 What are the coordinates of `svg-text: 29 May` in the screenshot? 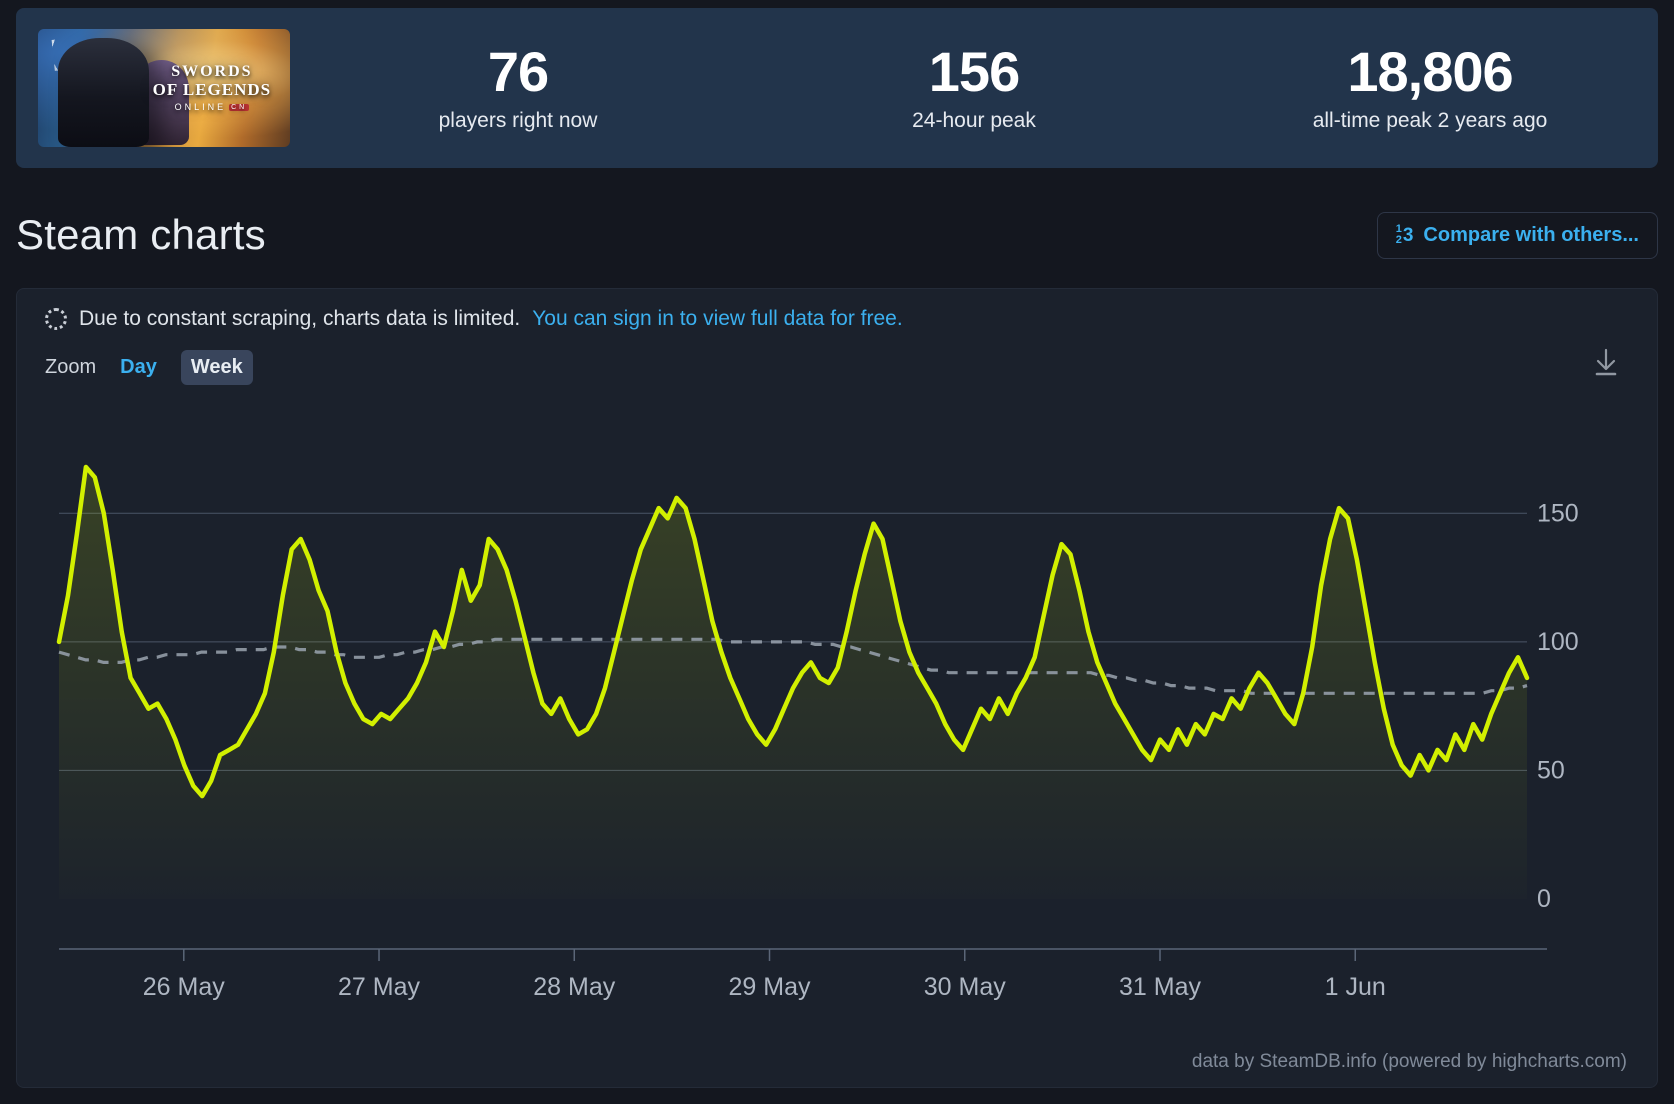 It's located at (770, 987).